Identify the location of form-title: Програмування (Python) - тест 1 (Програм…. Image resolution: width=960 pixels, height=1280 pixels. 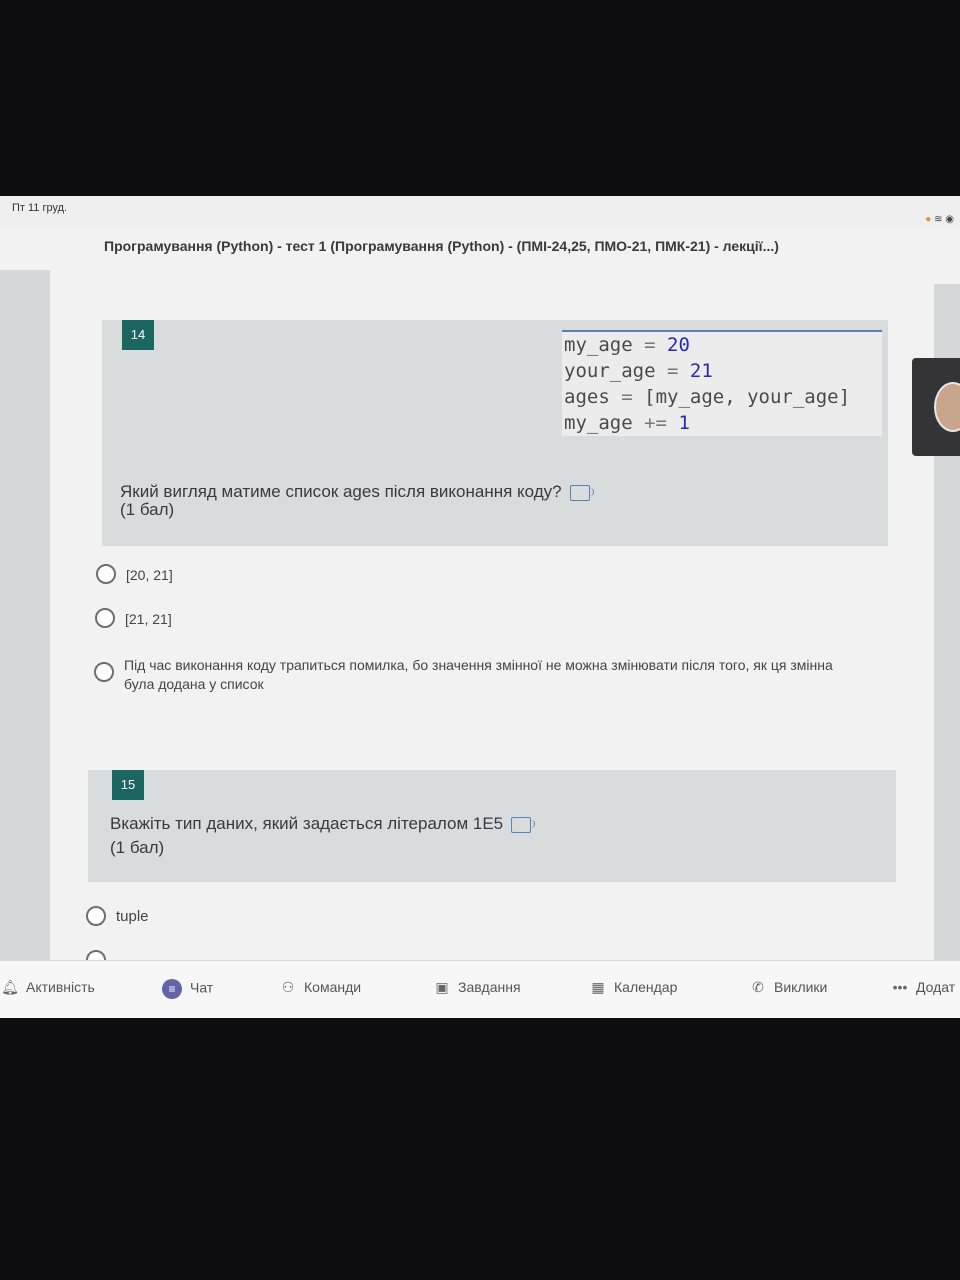
(441, 246).